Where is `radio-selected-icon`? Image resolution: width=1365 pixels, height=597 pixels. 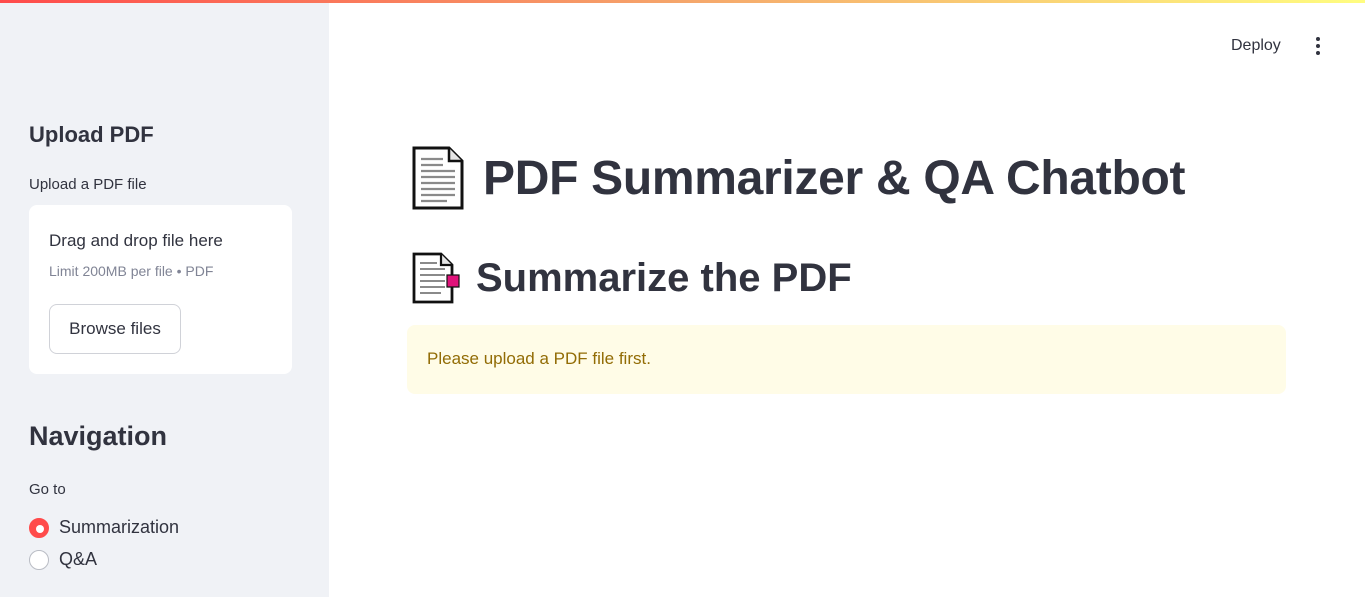
radio-selected-icon is located at coordinates (39, 527).